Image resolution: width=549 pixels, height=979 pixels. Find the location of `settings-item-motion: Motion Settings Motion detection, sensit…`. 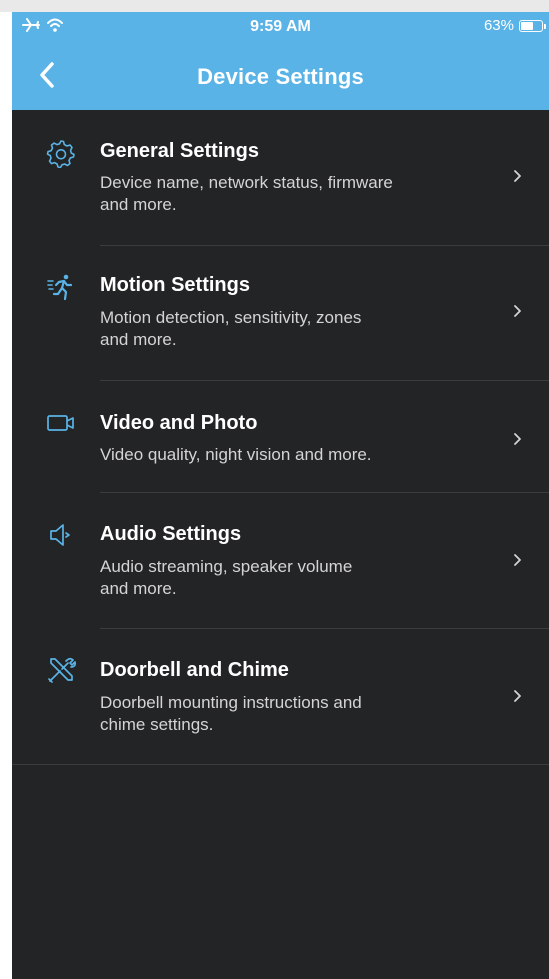

settings-item-motion: Motion Settings Motion detection, sensit… is located at coordinates (280, 313).